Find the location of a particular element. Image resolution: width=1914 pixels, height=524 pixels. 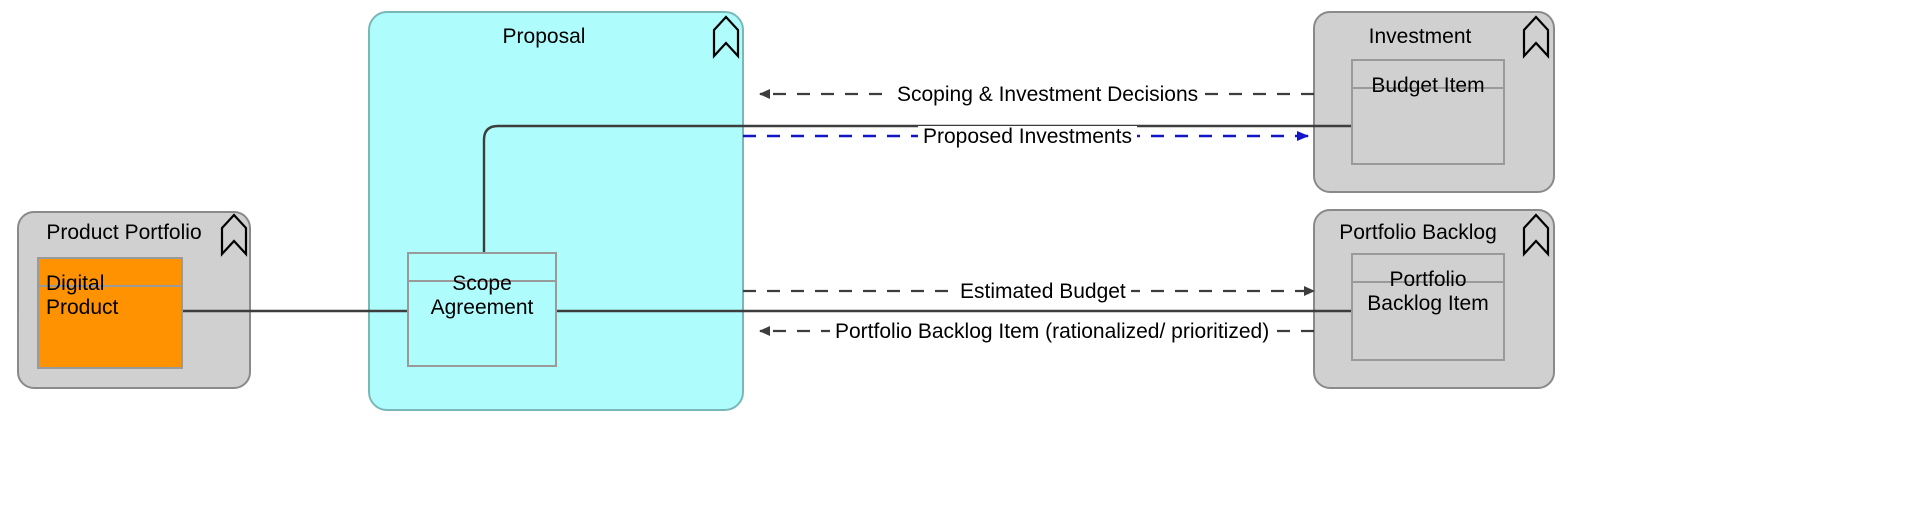

group-title-investment: Investment is located at coordinates (1420, 36).